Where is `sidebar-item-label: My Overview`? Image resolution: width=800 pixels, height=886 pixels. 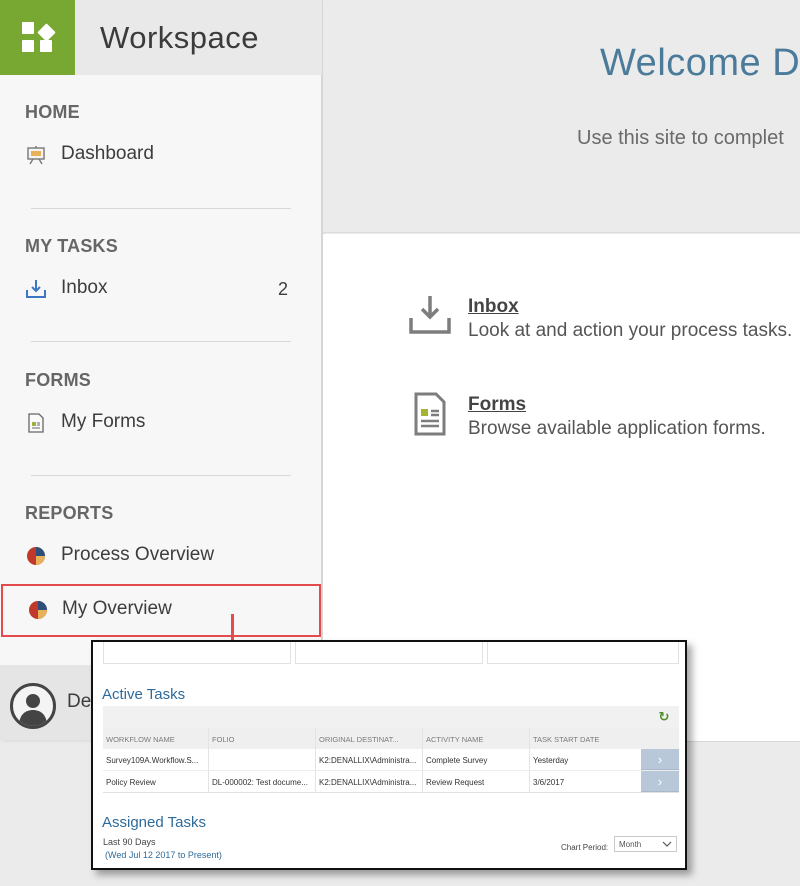 sidebar-item-label: My Overview is located at coordinates (117, 608).